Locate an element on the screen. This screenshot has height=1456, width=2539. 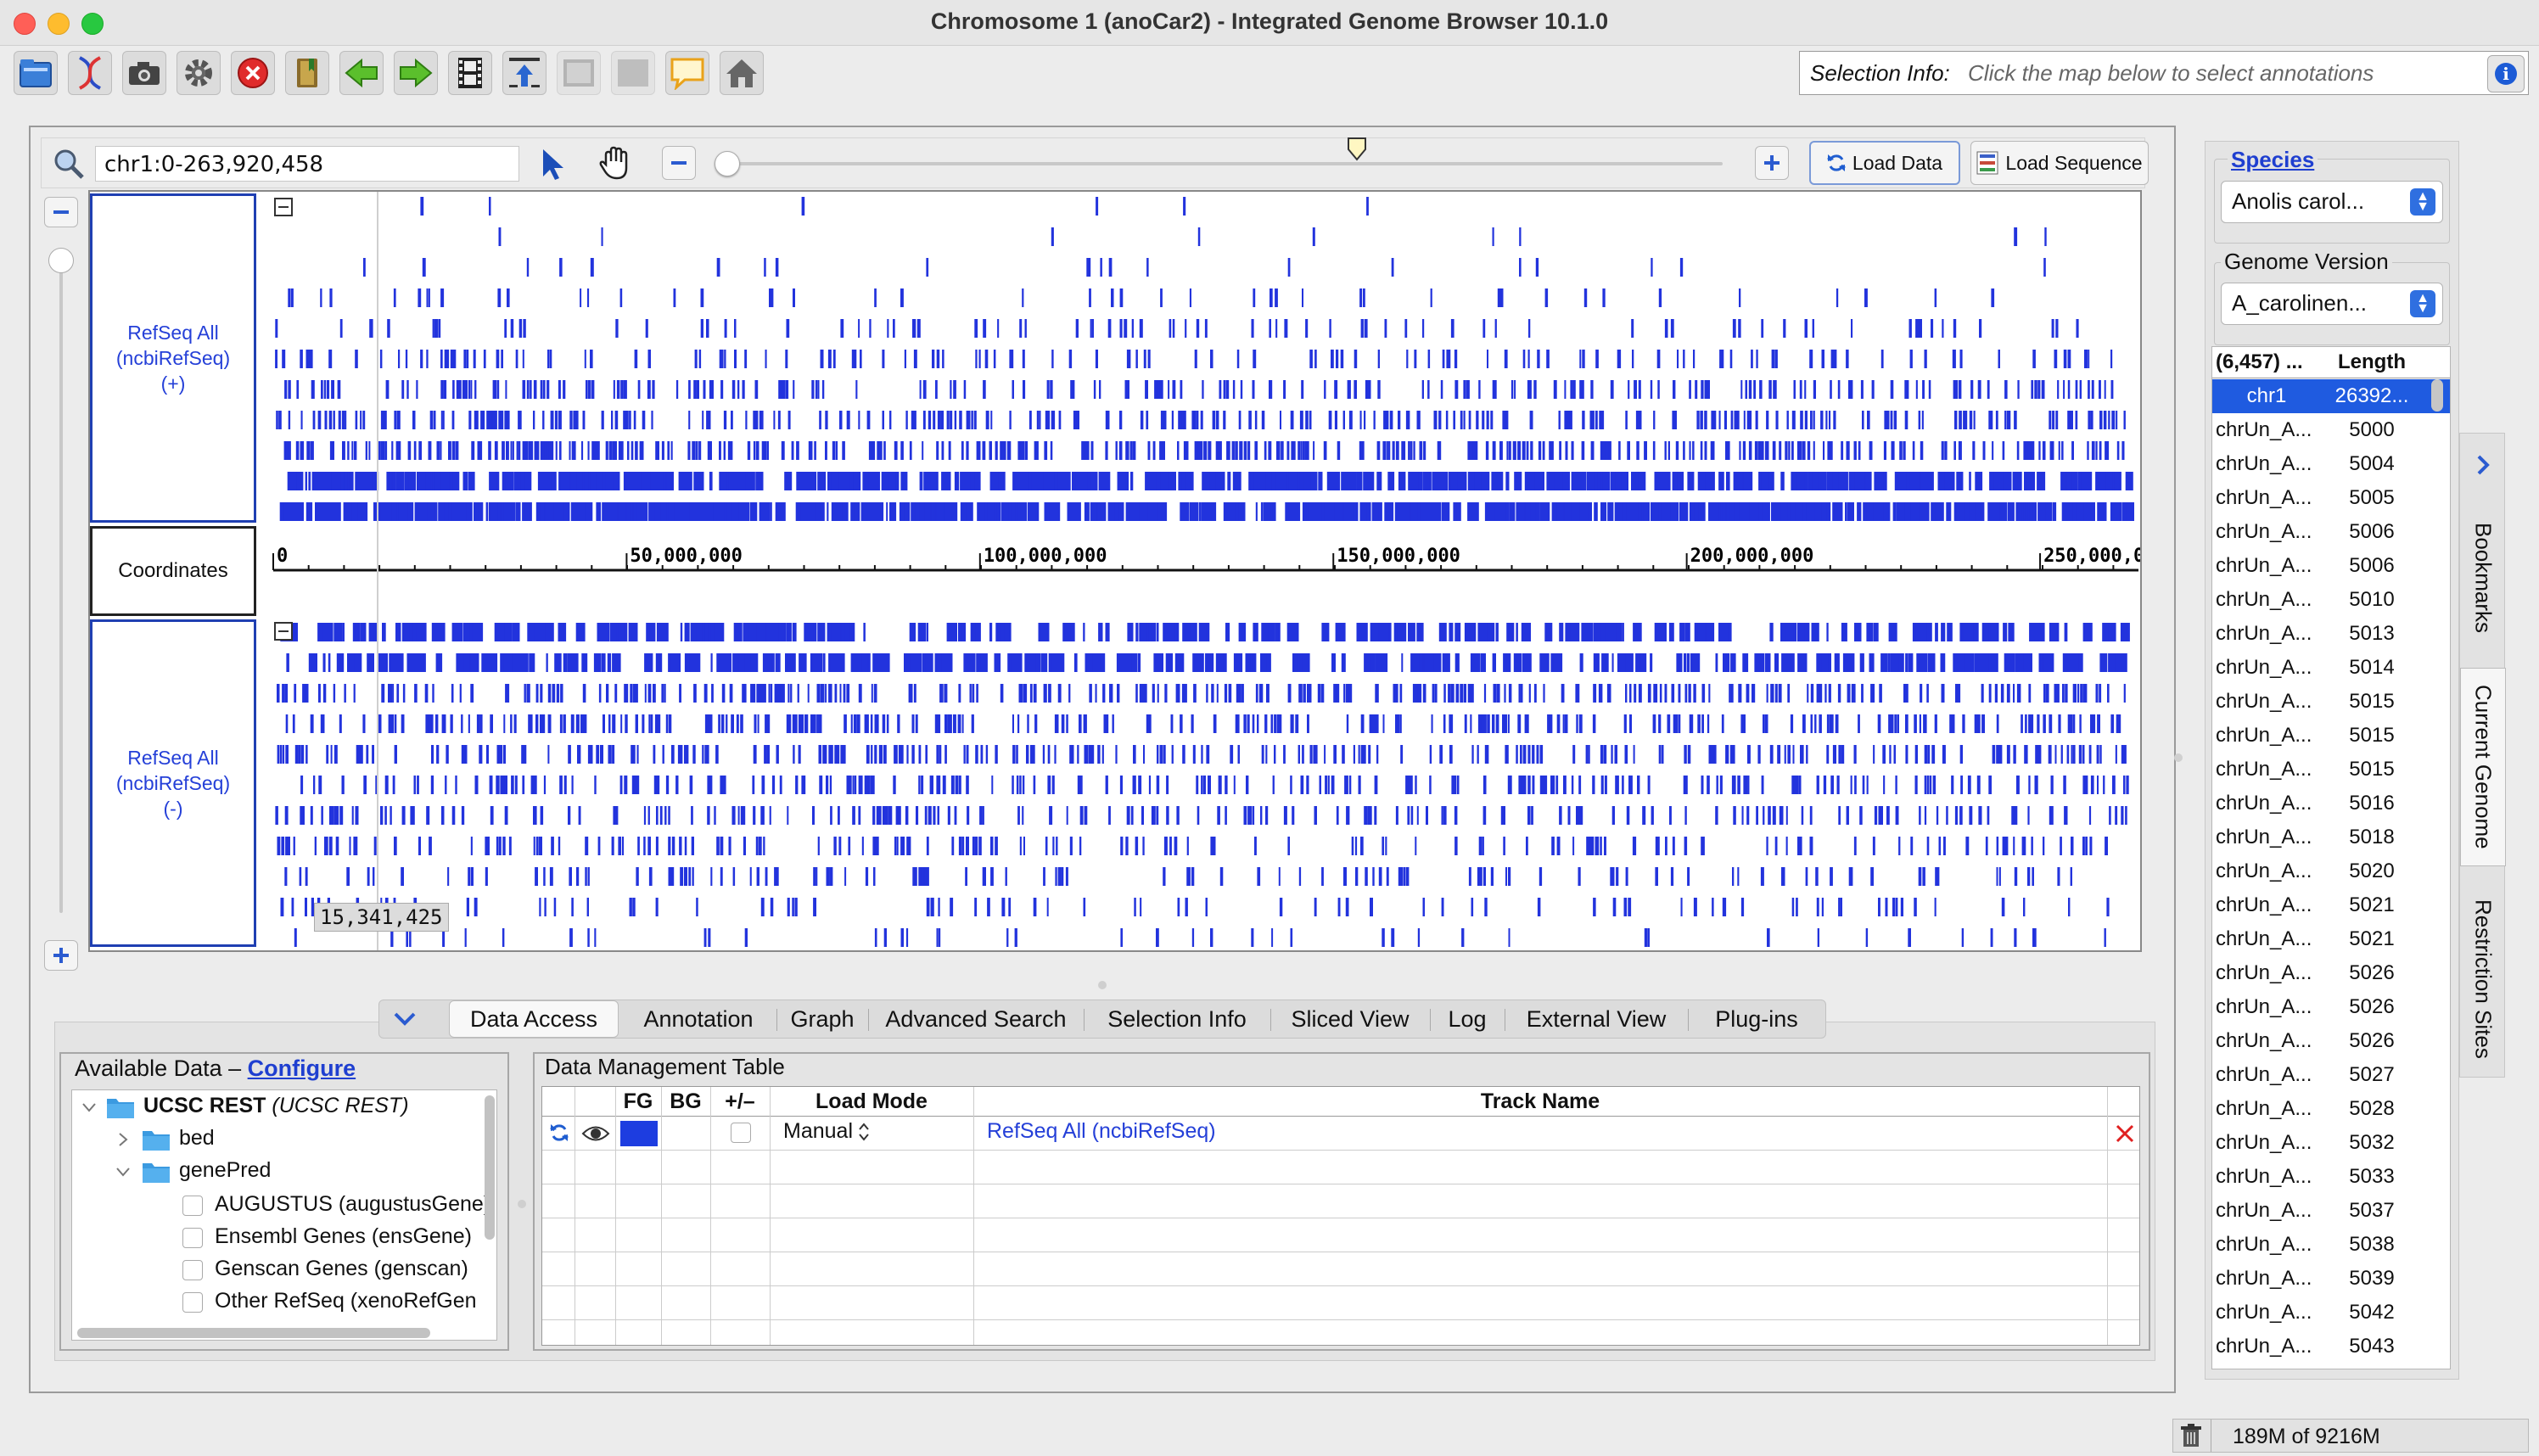
tree-vertical-scrollbar is located at coordinates (490, 1167).